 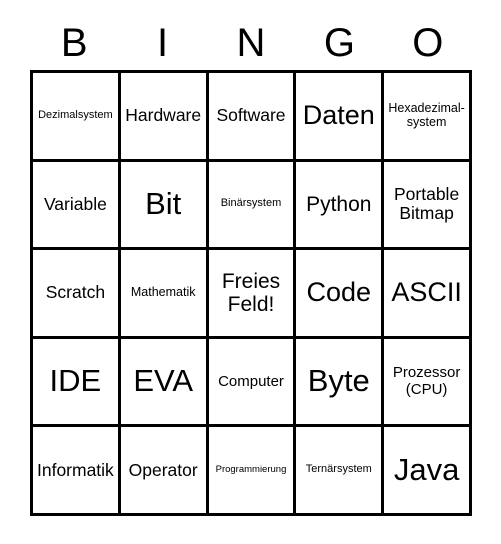 What do you see at coordinates (163, 203) in the screenshot?
I see `bingo-cell-label: Bit` at bounding box center [163, 203].